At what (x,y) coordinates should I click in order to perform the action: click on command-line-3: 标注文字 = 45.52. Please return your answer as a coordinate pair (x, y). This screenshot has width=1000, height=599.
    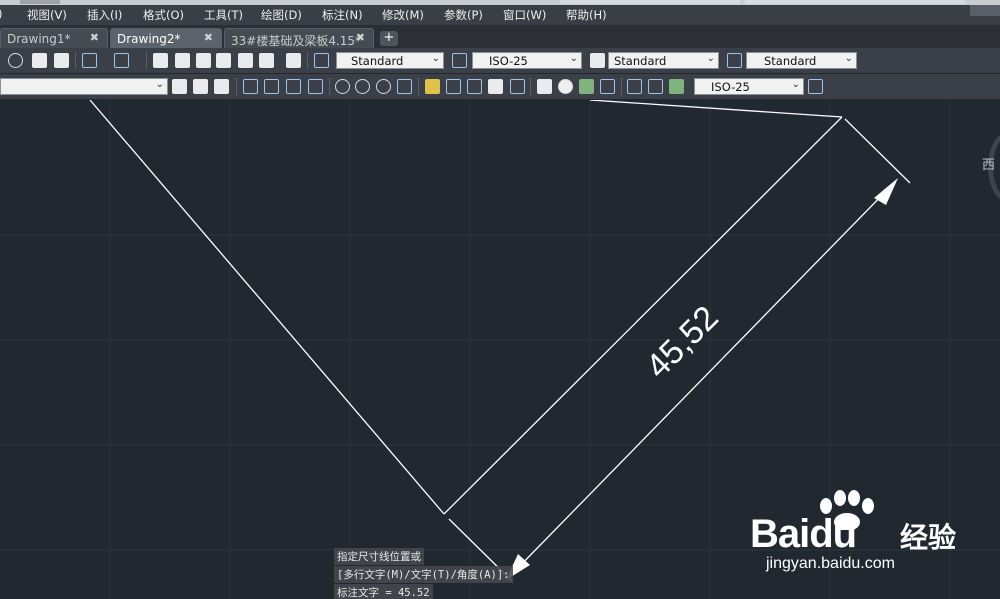
    Looking at the image, I should click on (383, 591).